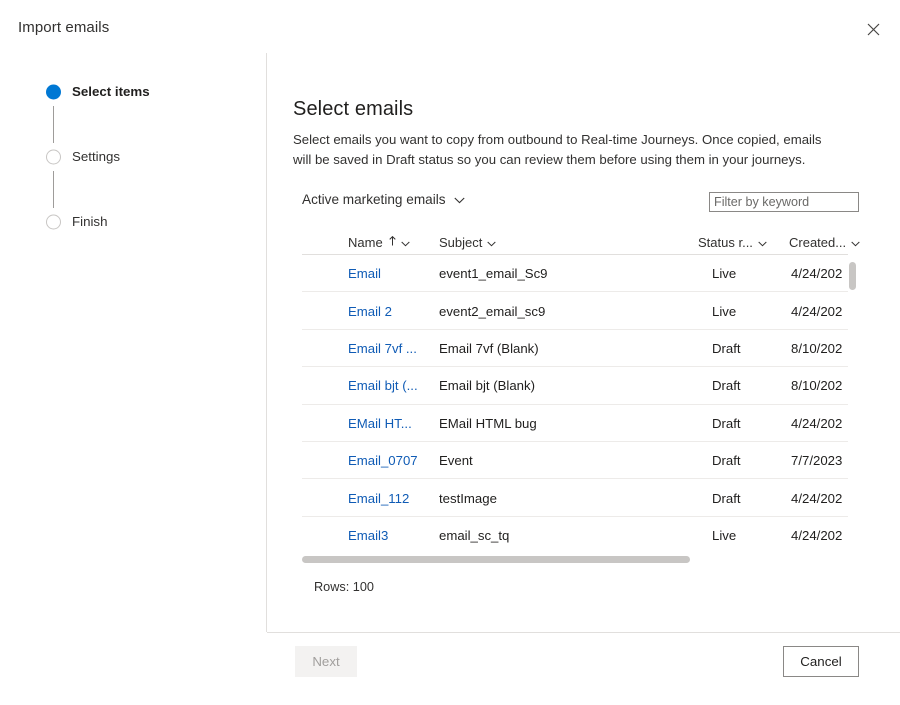  What do you see at coordinates (575, 535) in the screenshot?
I see `table-row: Email3 email_sc_tq Live 4/24/202` at bounding box center [575, 535].